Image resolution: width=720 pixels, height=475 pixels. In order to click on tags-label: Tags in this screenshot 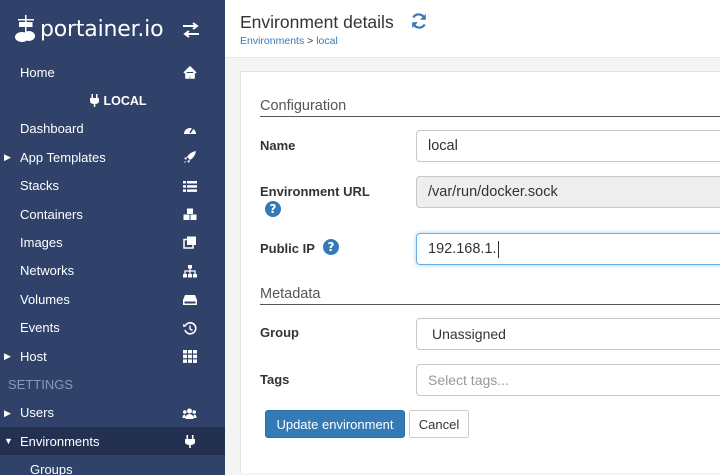, I will do `click(275, 379)`.